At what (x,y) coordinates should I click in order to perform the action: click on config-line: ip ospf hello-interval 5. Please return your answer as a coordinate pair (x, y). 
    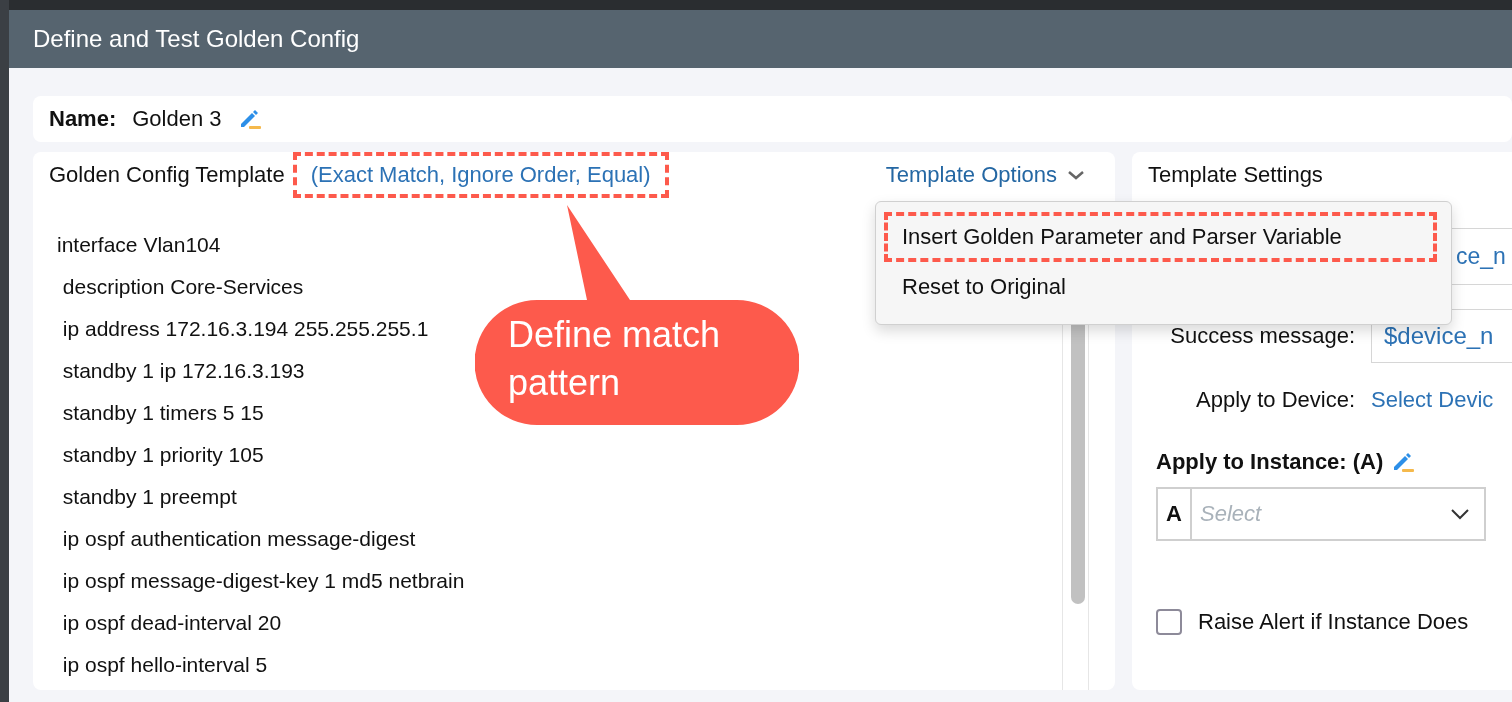
    Looking at the image, I should click on (164, 665).